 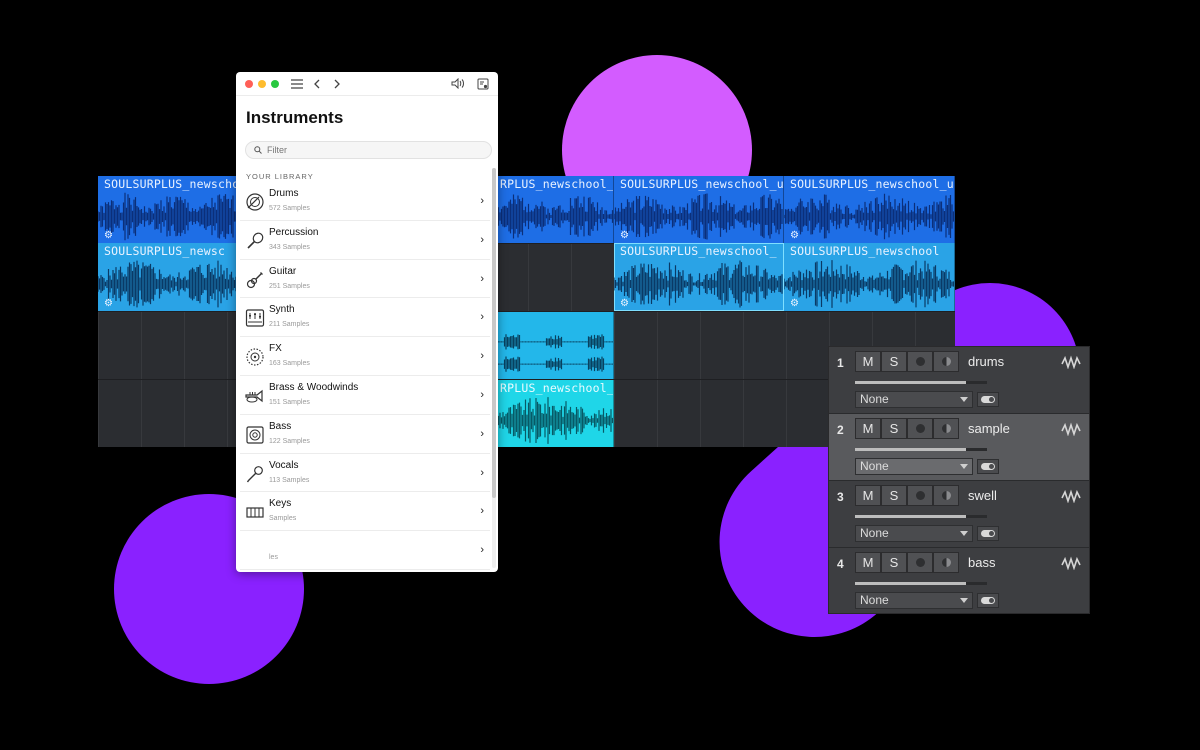 What do you see at coordinates (365, 550) in the screenshot?
I see `list-item-more: les ›` at bounding box center [365, 550].